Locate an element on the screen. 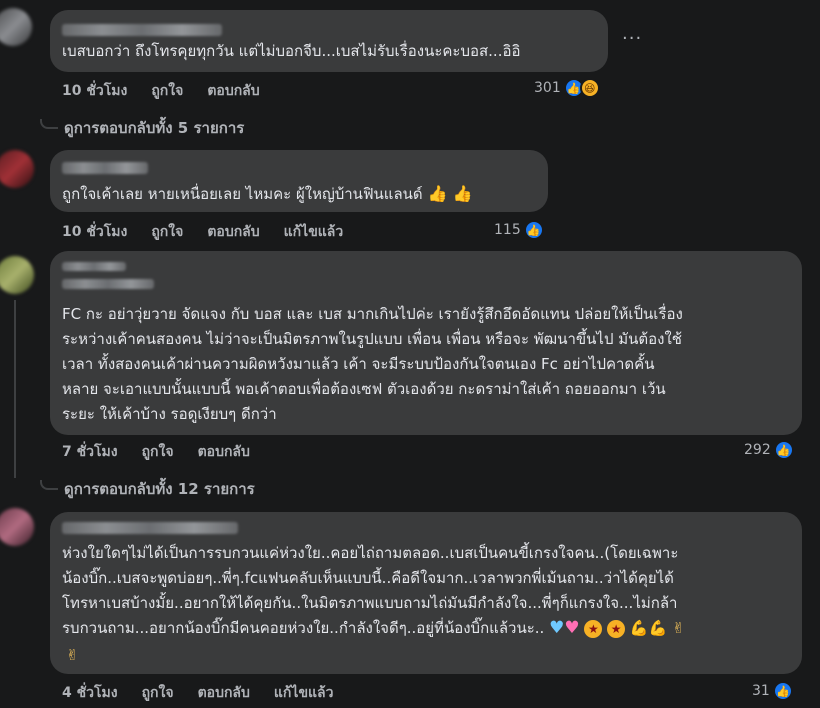  reaction-summary: 31 👍 is located at coordinates (772, 691).